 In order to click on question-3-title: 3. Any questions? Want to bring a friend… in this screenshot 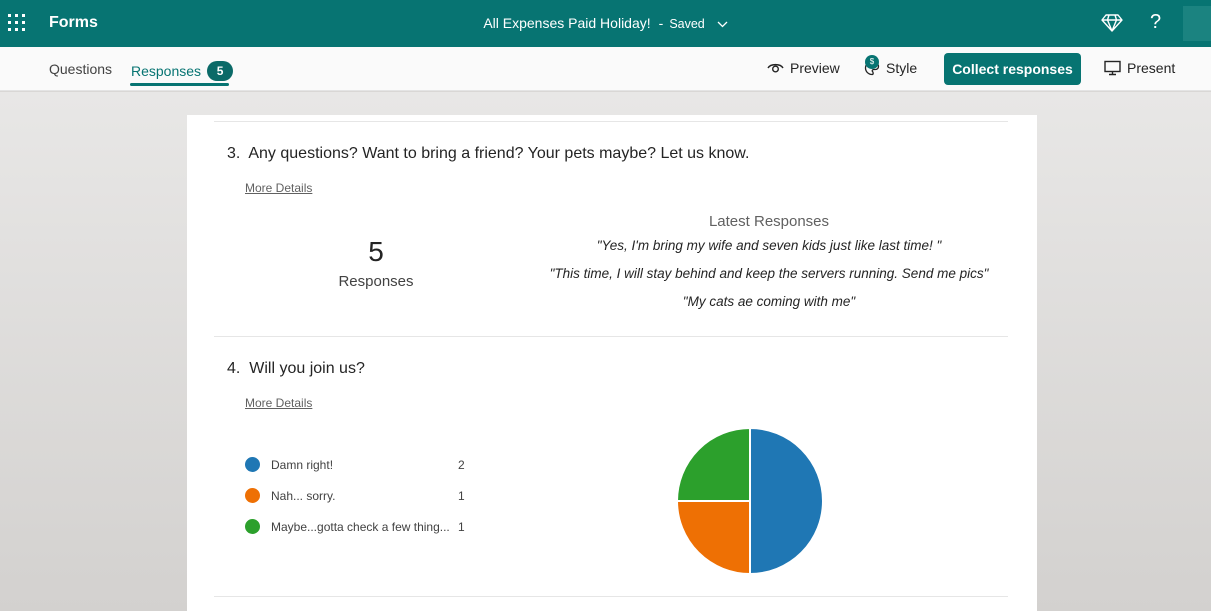, I will do `click(488, 154)`.